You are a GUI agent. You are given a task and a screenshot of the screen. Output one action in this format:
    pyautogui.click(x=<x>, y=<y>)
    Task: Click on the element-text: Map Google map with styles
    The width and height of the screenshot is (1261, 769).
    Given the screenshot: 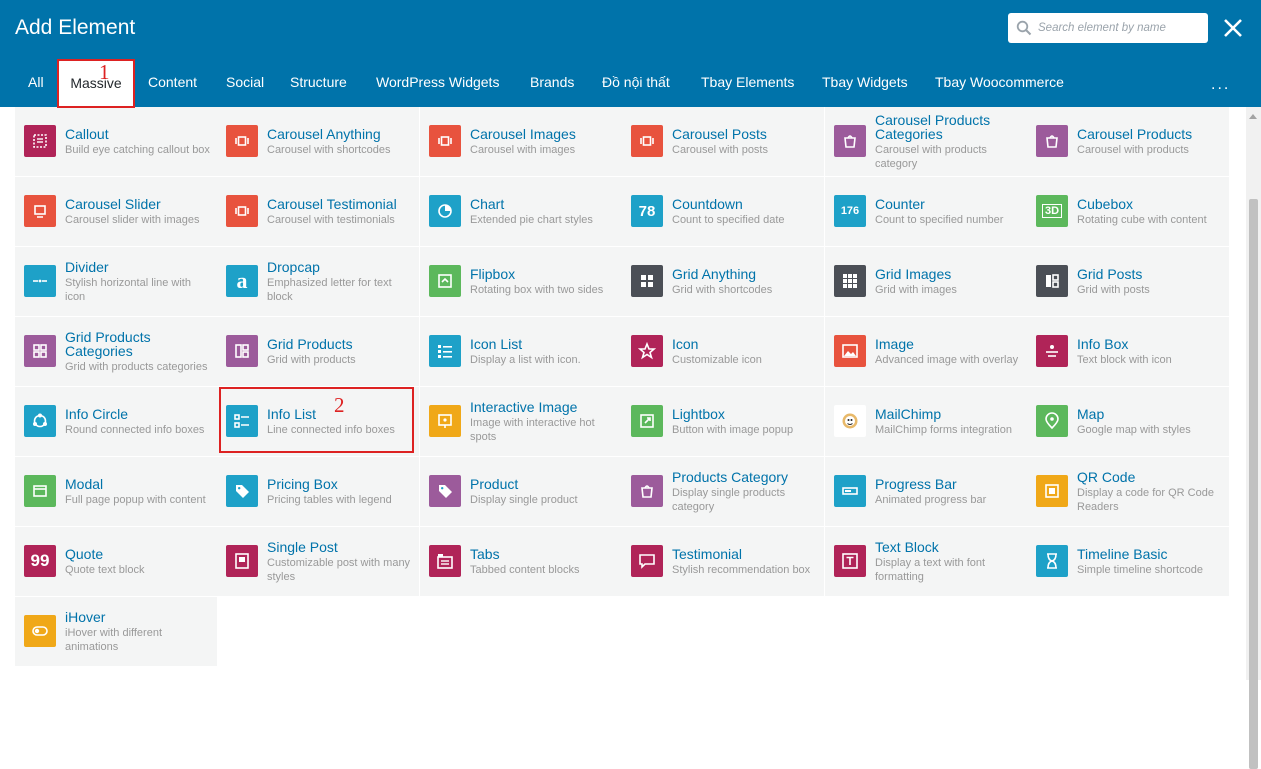 What is the action you would take?
    pyautogui.click(x=1151, y=421)
    